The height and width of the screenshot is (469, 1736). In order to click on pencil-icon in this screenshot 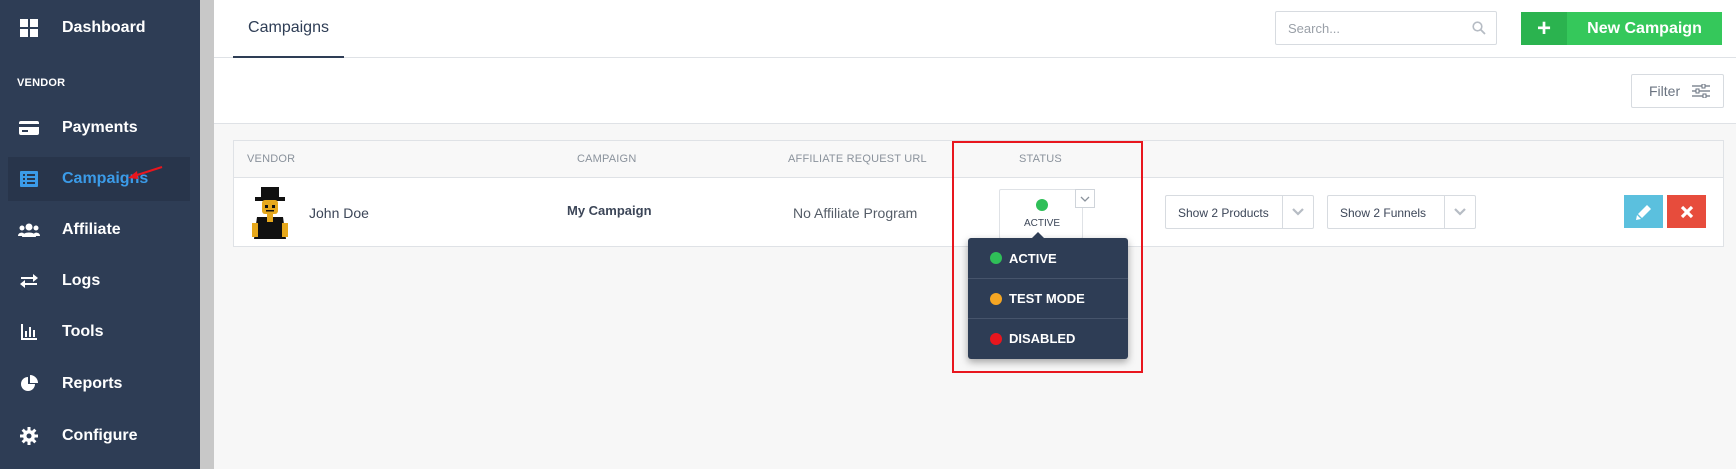, I will do `click(1643, 212)`.